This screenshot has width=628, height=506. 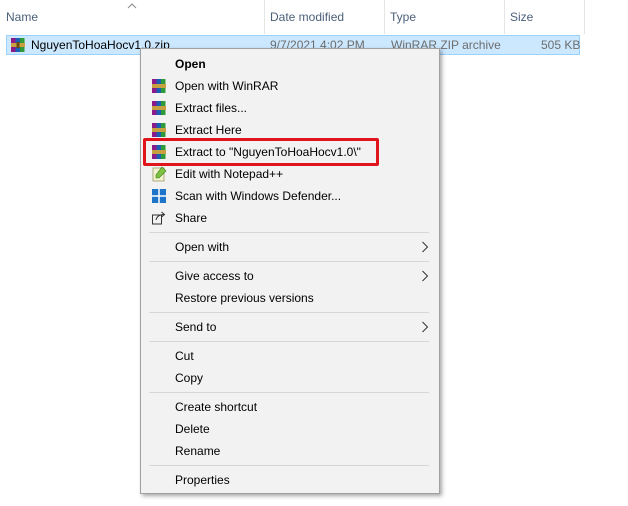 What do you see at coordinates (229, 174) in the screenshot?
I see `menu-item-label: Edit with Notepad++` at bounding box center [229, 174].